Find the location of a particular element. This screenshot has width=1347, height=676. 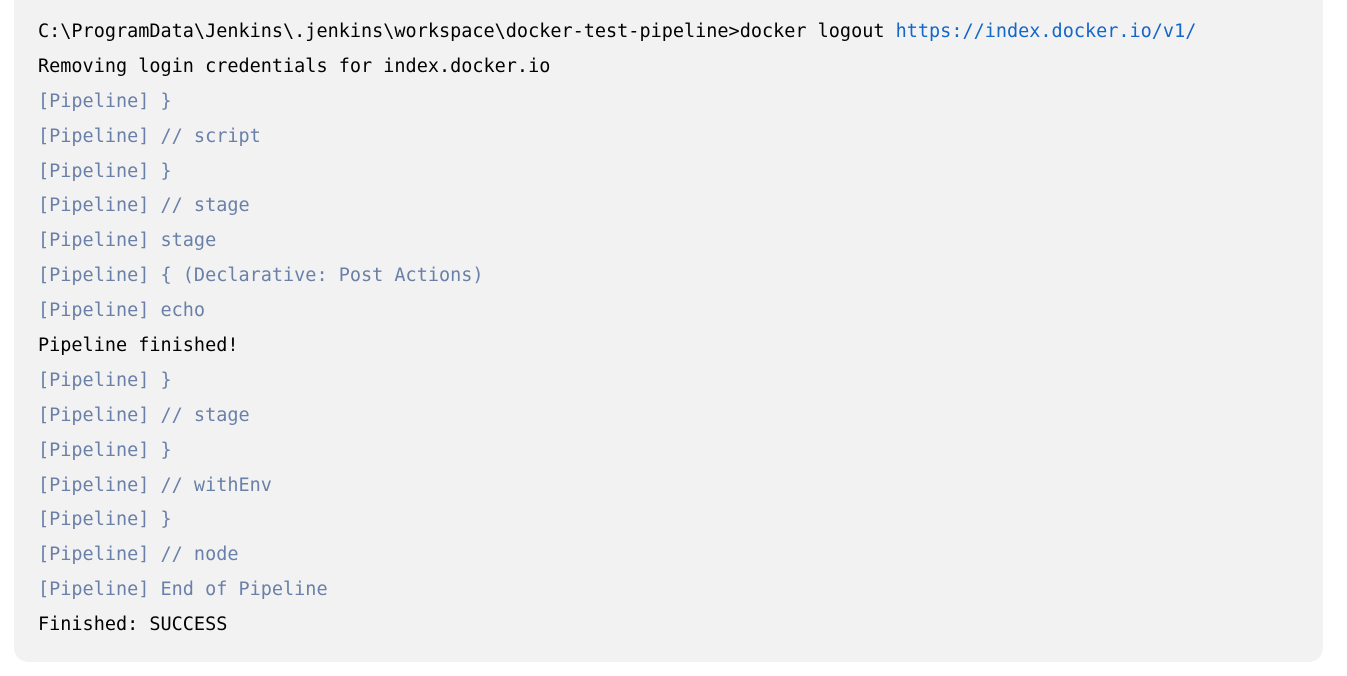

pipeline-line: [Pipeline] // withEnv is located at coordinates (155, 485).